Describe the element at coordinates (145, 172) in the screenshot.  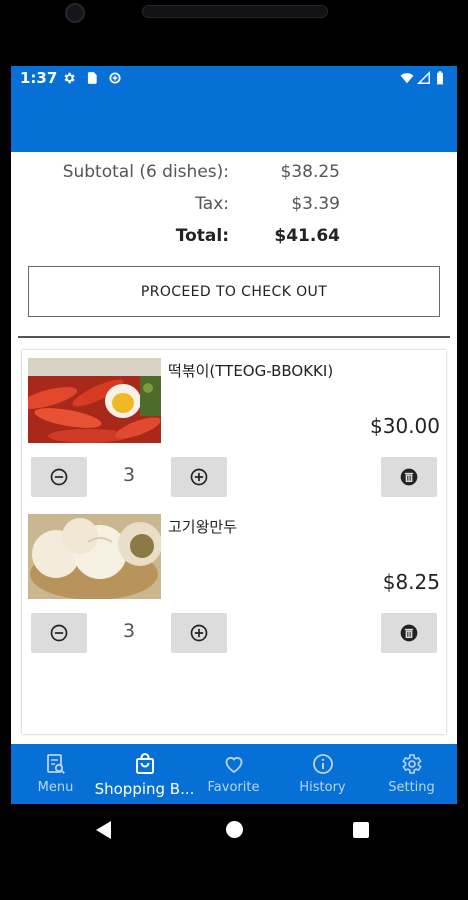
I see `subtotal-label: Subtotal (6 dishes):` at that location.